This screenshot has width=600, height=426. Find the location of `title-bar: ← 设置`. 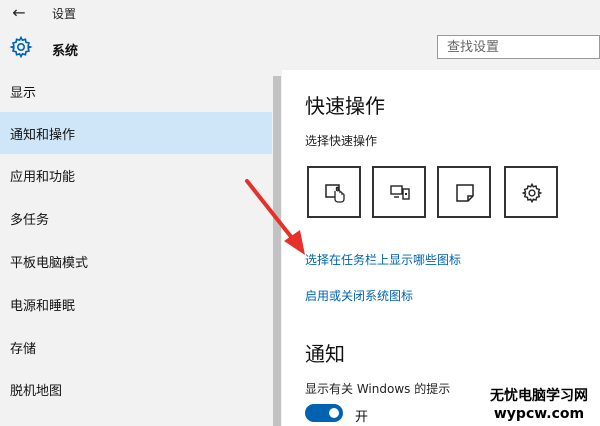

title-bar: ← 设置 is located at coordinates (300, 13).